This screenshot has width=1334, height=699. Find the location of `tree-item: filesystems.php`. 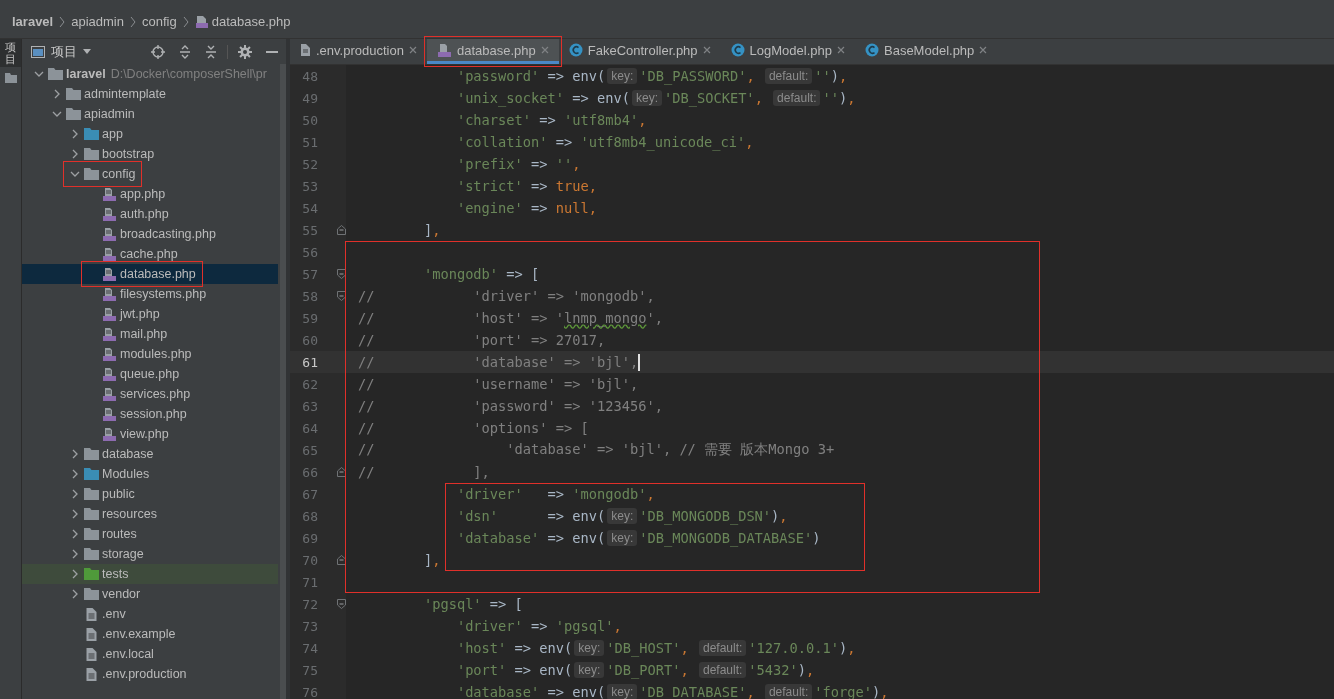

tree-item: filesystems.php is located at coordinates (150, 294).